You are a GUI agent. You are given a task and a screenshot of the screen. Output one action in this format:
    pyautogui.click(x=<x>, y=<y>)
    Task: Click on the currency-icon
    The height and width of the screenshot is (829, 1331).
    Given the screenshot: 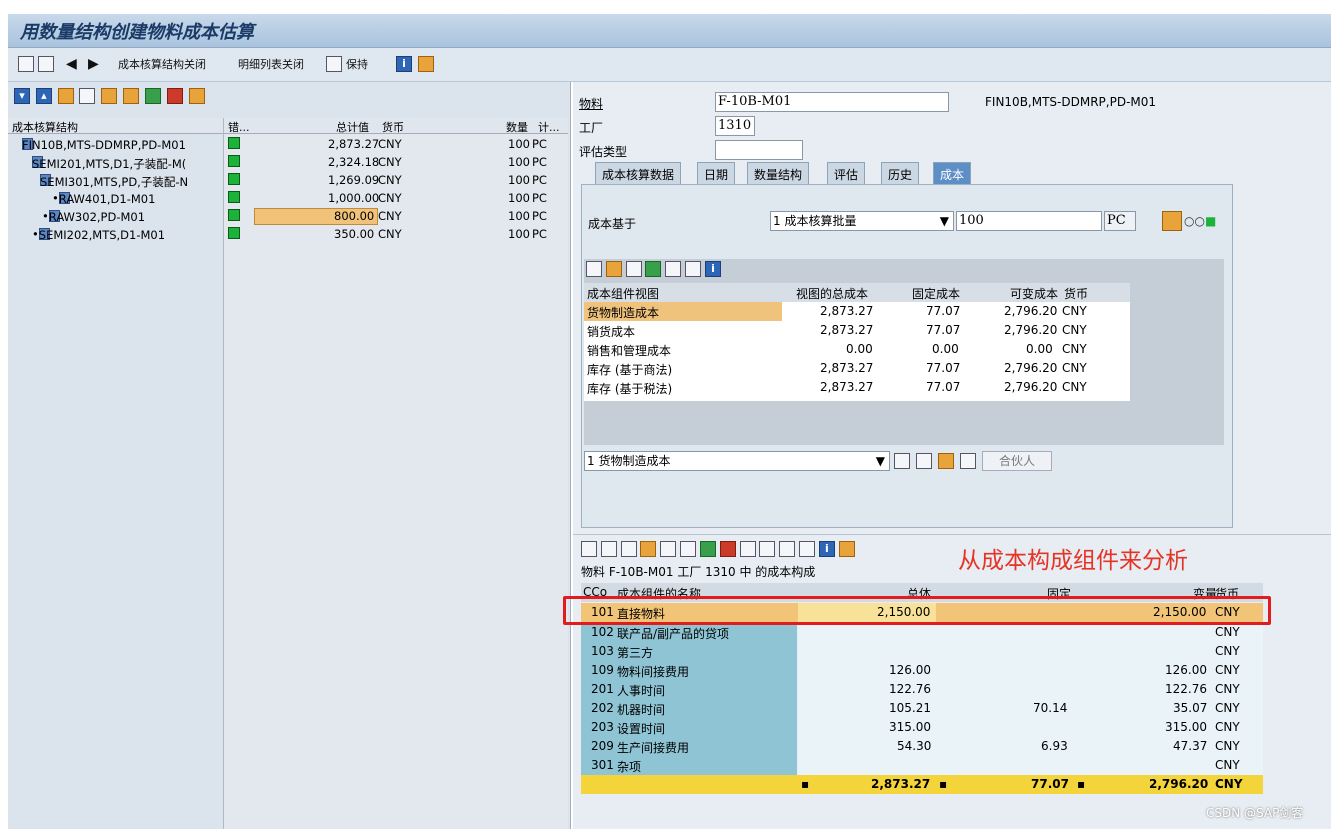 What is the action you would take?
    pyautogui.click(x=673, y=269)
    